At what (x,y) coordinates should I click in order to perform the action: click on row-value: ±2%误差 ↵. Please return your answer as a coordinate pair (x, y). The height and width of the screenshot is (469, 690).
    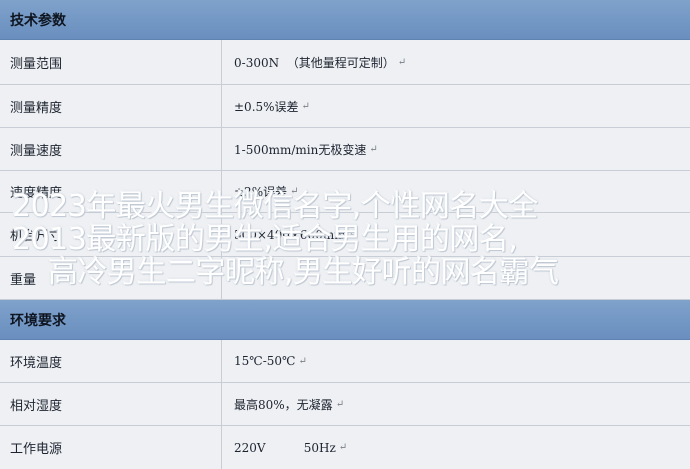
    Looking at the image, I should click on (266, 192).